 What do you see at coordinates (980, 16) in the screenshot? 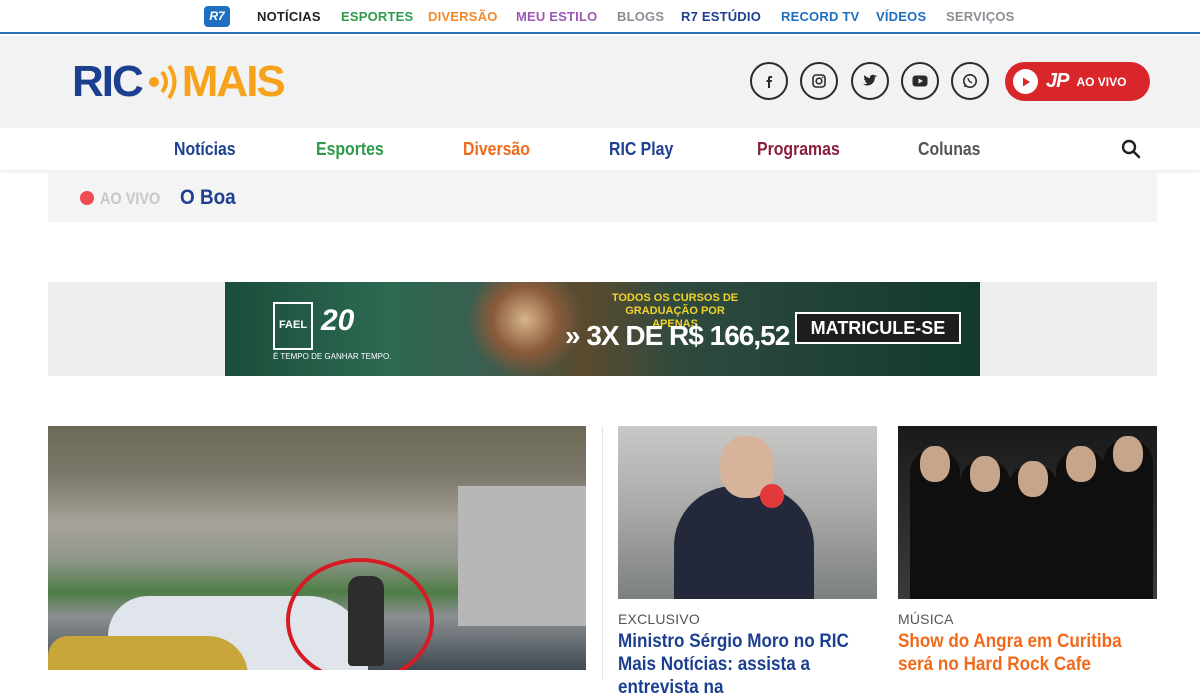
I see `r7-nav-servicos: SERVIÇOS` at bounding box center [980, 16].